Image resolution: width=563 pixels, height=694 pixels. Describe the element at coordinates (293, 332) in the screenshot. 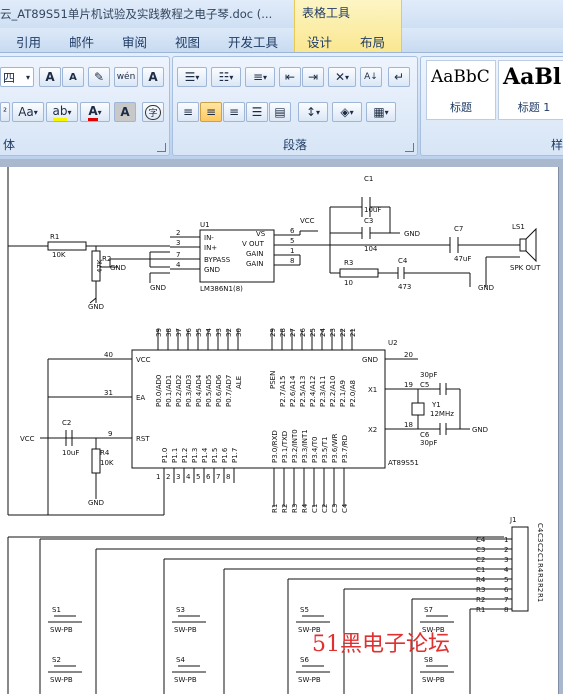

I see `u2-top-pin-num: 27` at that location.